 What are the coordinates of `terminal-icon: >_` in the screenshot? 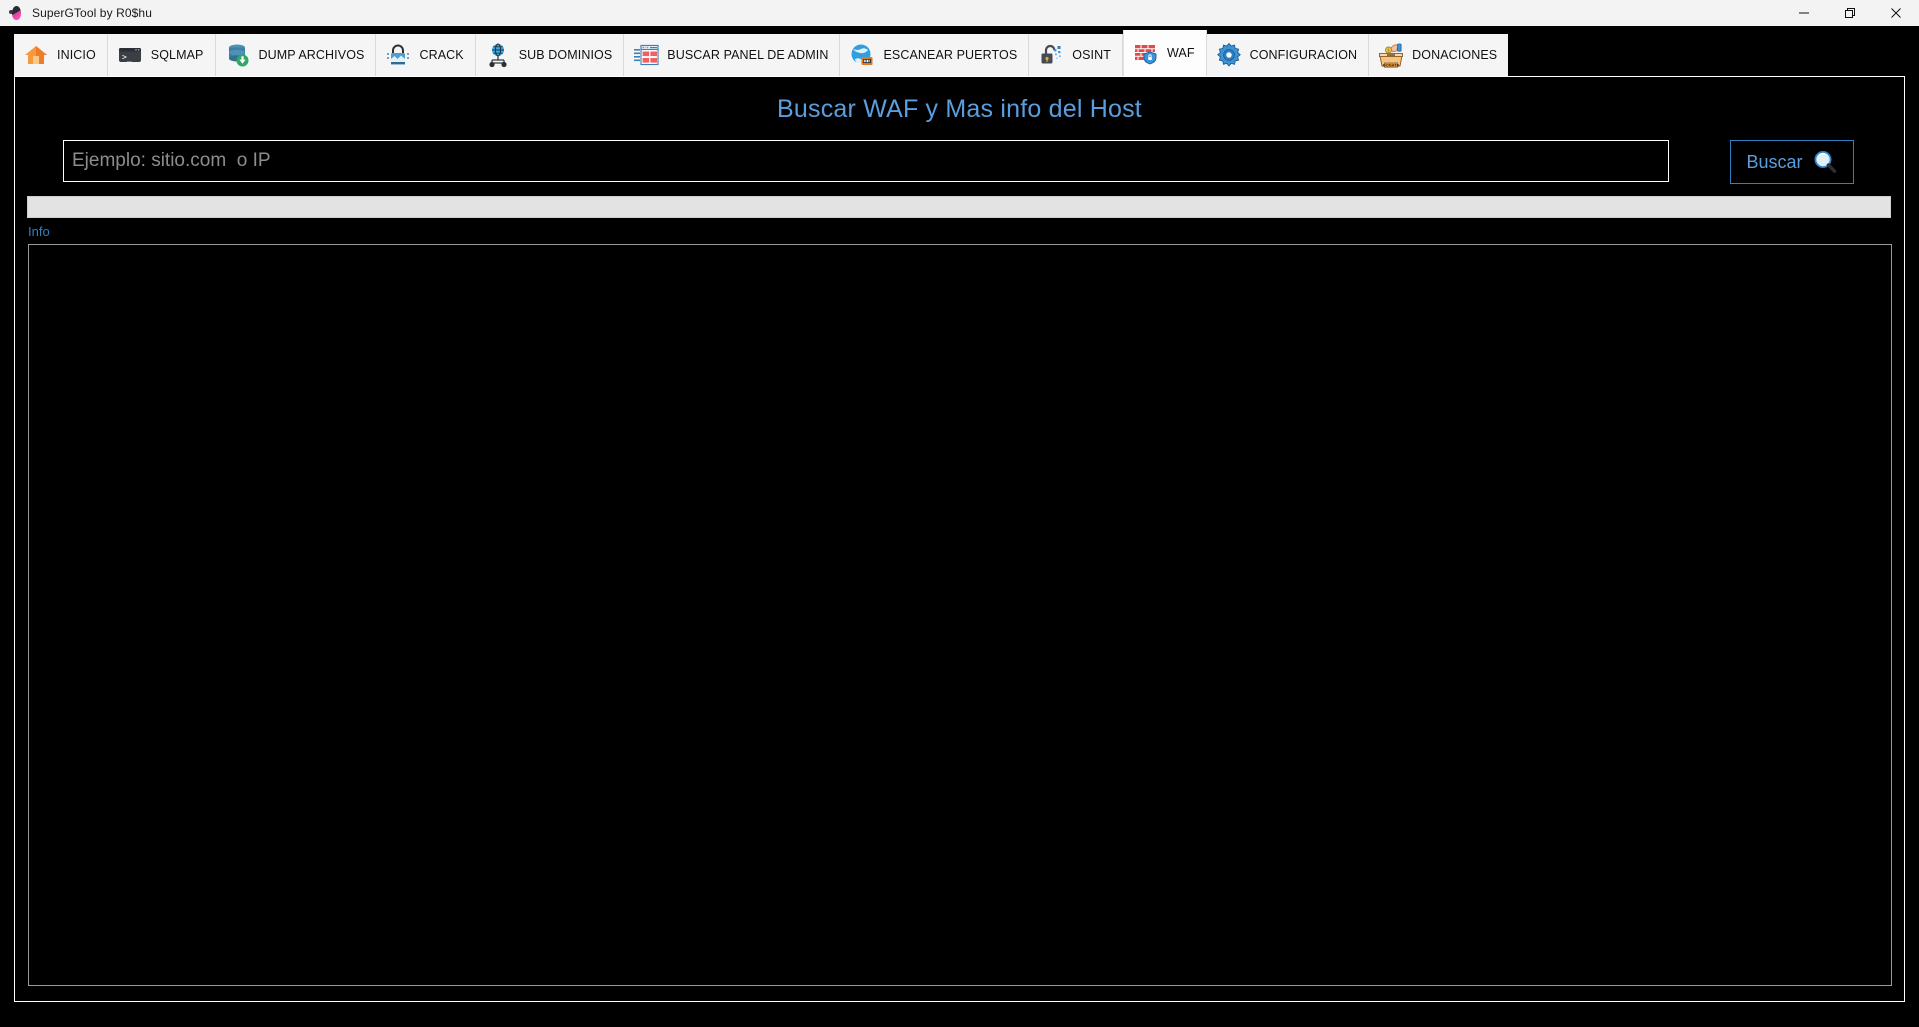 It's located at (130, 55).